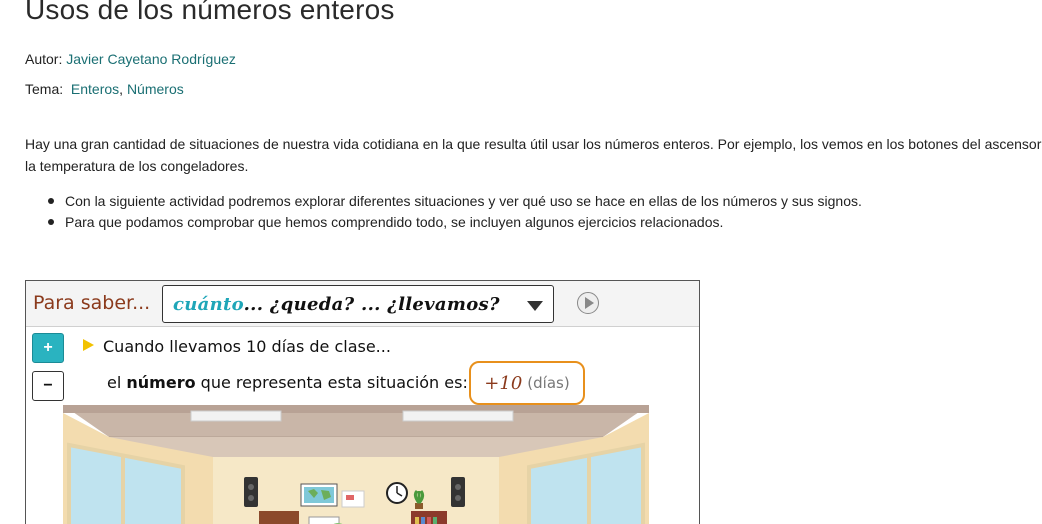  What do you see at coordinates (503, 383) in the screenshot?
I see `answer-value: +10` at bounding box center [503, 383].